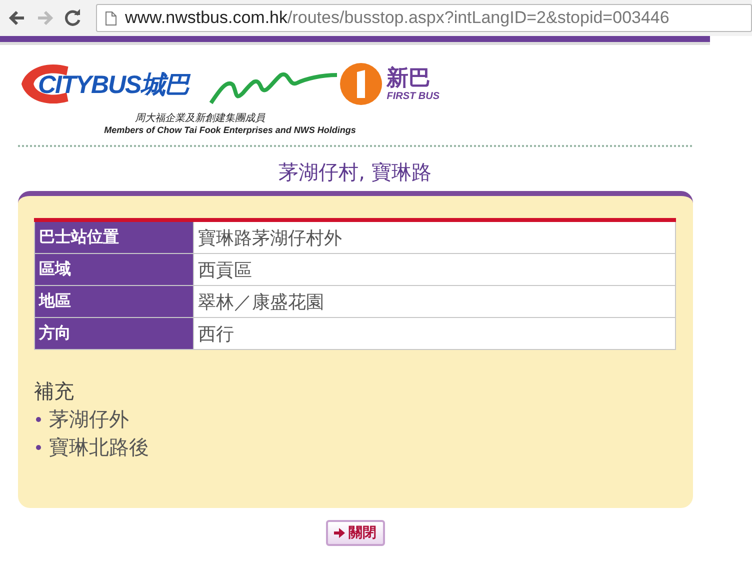  I want to click on address-bar: www.nwstbus.com.hk/routes/busstop.aspx?intLangID=2&stopid=003446, so click(424, 18).